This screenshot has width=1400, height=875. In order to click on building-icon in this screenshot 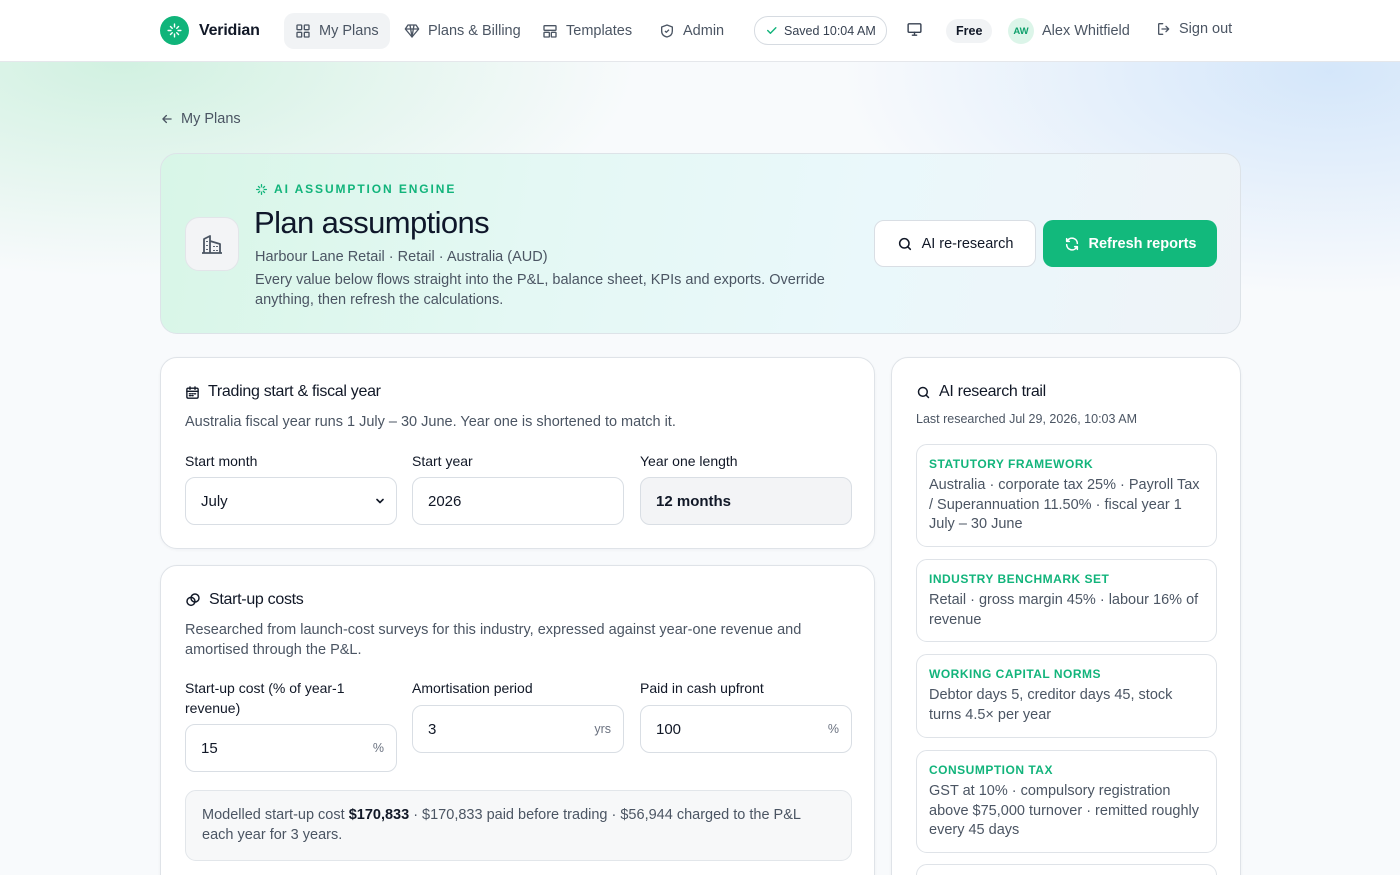, I will do `click(212, 244)`.